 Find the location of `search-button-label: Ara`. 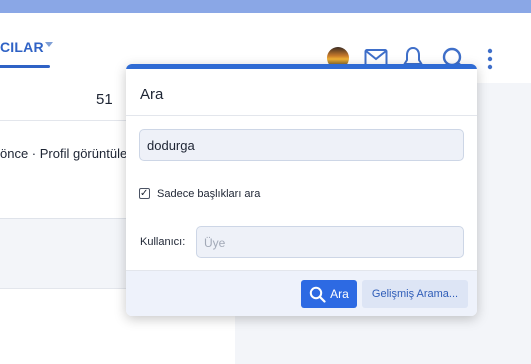

search-button-label: Ara is located at coordinates (339, 294).